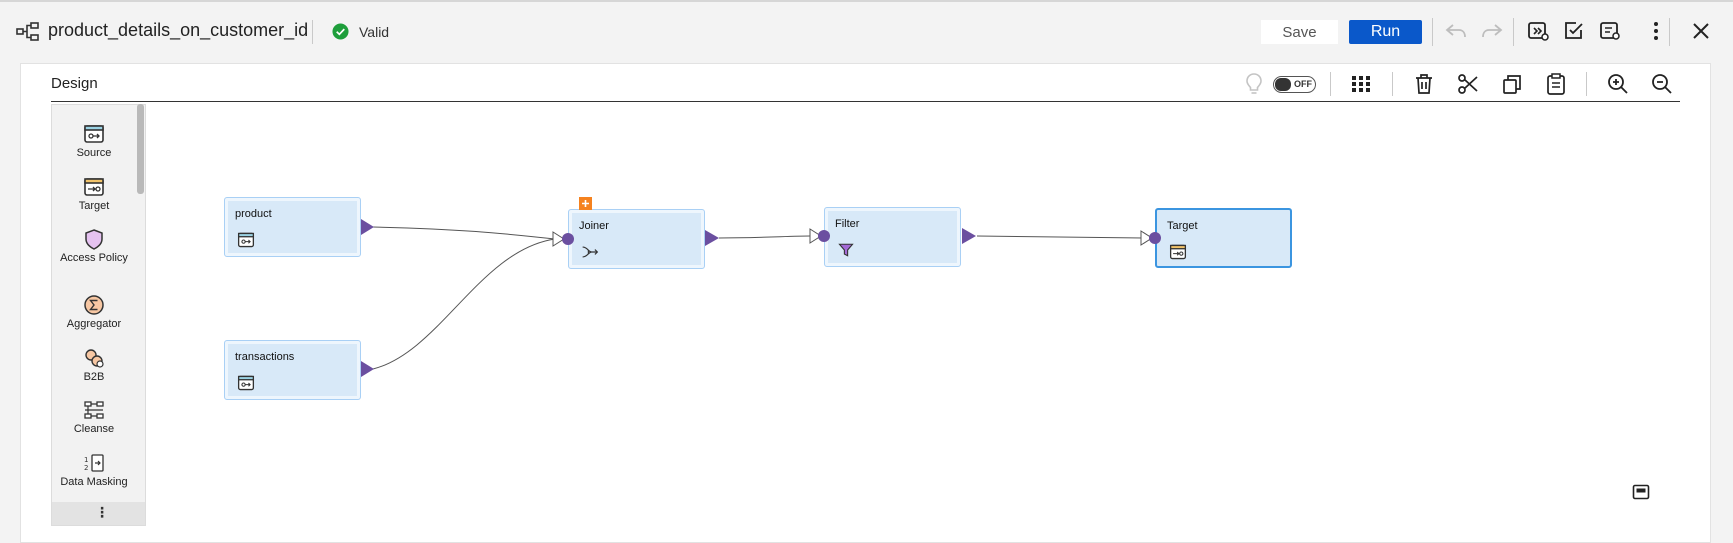  Describe the element at coordinates (1701, 31) in the screenshot. I see `close-icon` at that location.